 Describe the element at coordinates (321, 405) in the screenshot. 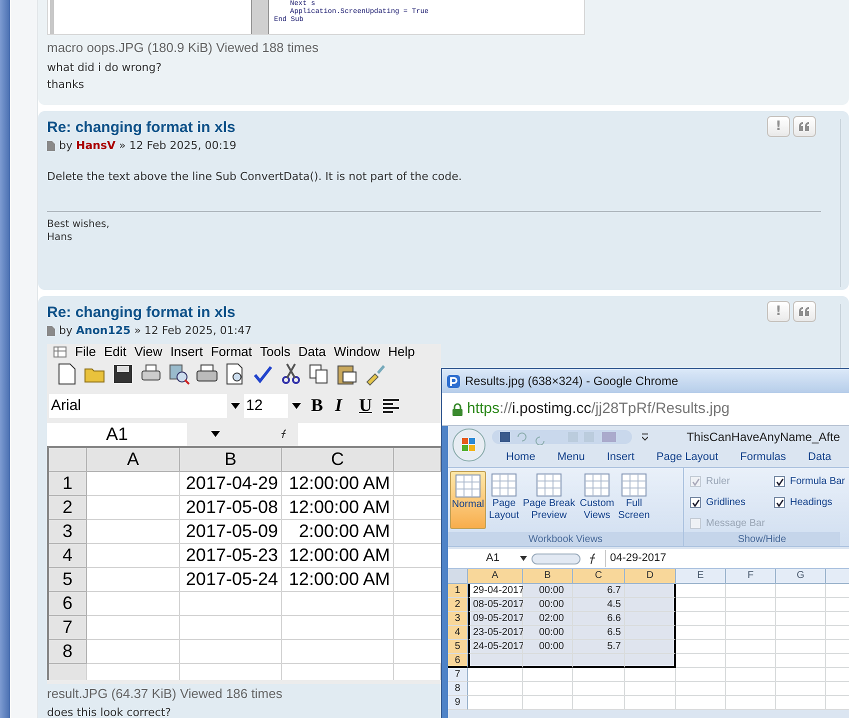

I see `bold-button: B` at that location.